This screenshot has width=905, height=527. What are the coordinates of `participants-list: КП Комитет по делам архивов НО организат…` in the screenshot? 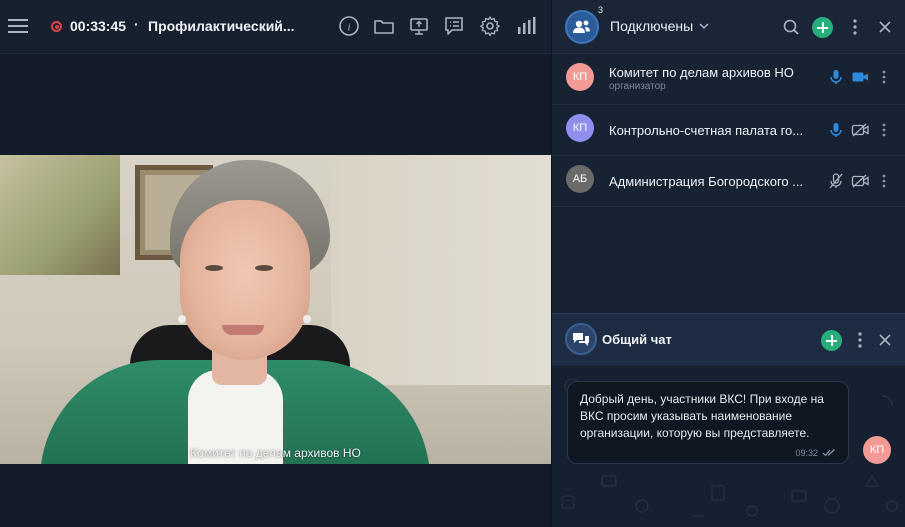 It's located at (728, 130).